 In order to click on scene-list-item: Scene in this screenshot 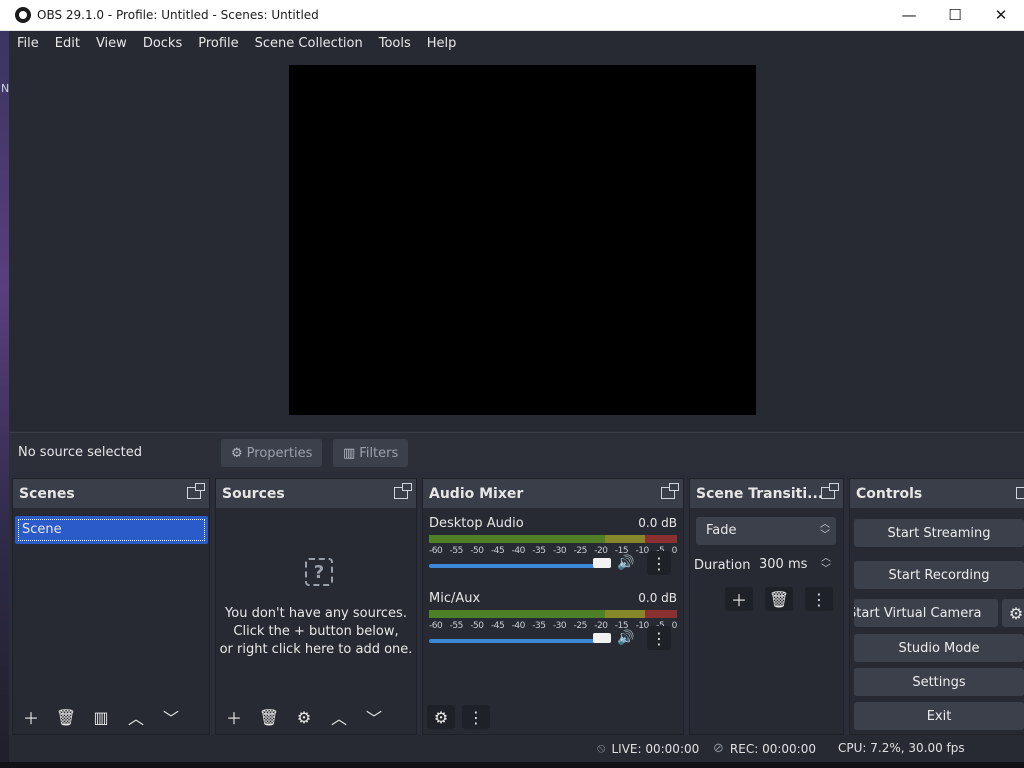, I will do `click(111, 530)`.